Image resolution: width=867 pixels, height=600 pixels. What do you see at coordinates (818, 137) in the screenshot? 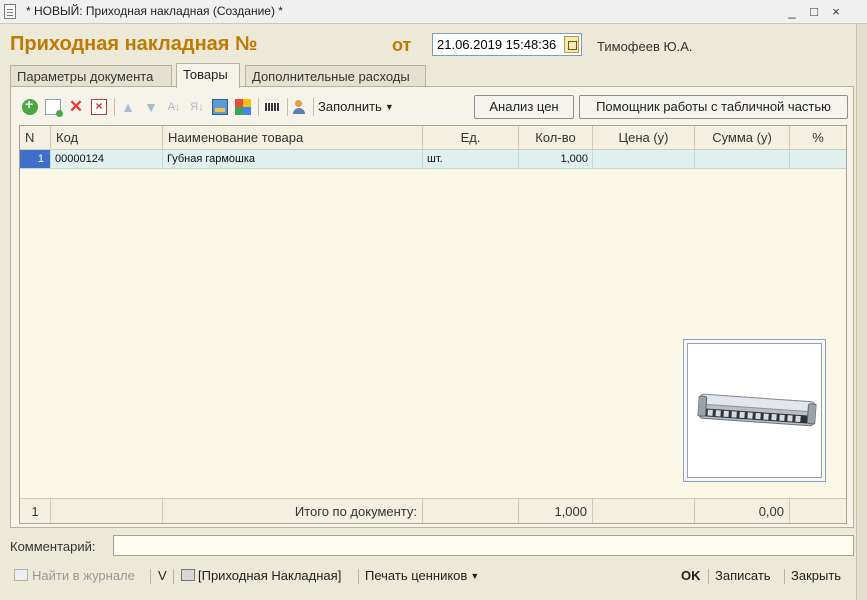
I see `column-header-percent: %` at bounding box center [818, 137].